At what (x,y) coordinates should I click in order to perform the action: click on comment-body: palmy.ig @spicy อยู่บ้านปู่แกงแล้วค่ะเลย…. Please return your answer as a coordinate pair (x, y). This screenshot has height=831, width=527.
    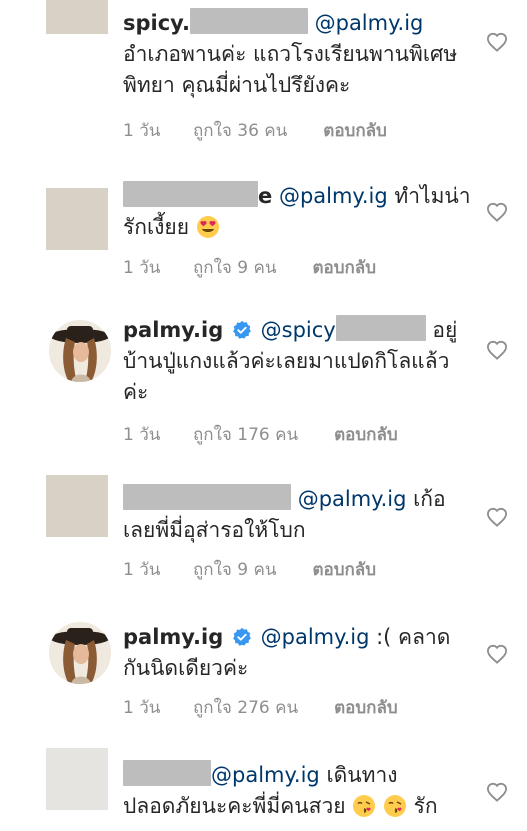
    Looking at the image, I should click on (298, 361).